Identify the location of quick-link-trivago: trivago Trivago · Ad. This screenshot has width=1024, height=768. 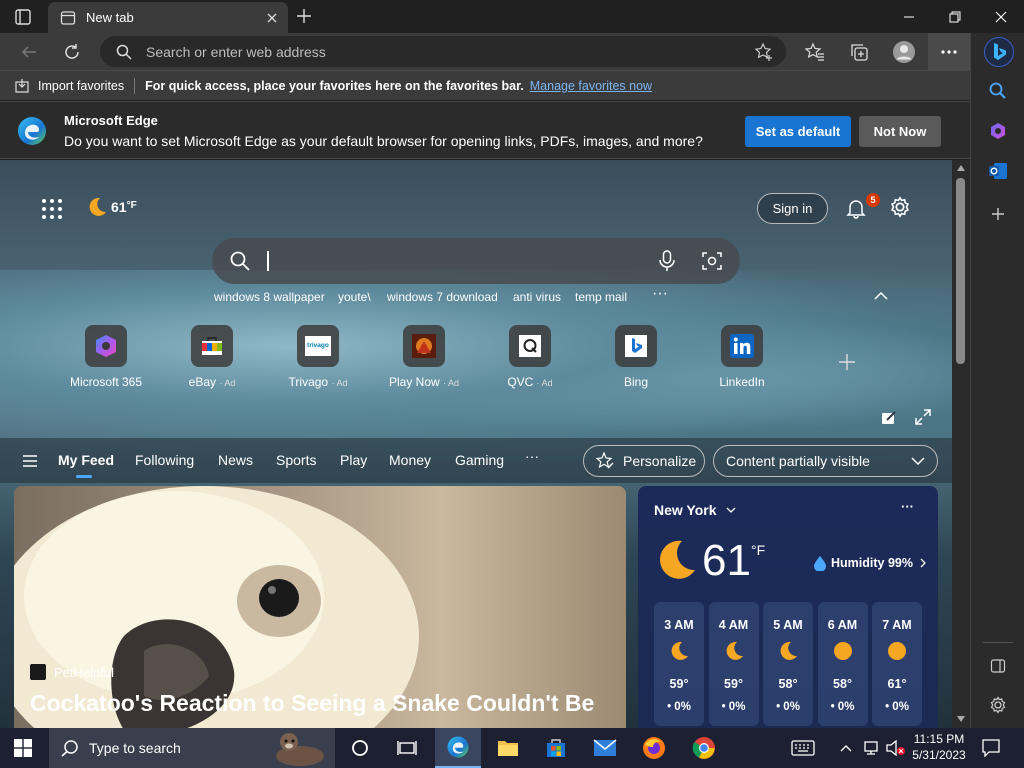
(318, 357).